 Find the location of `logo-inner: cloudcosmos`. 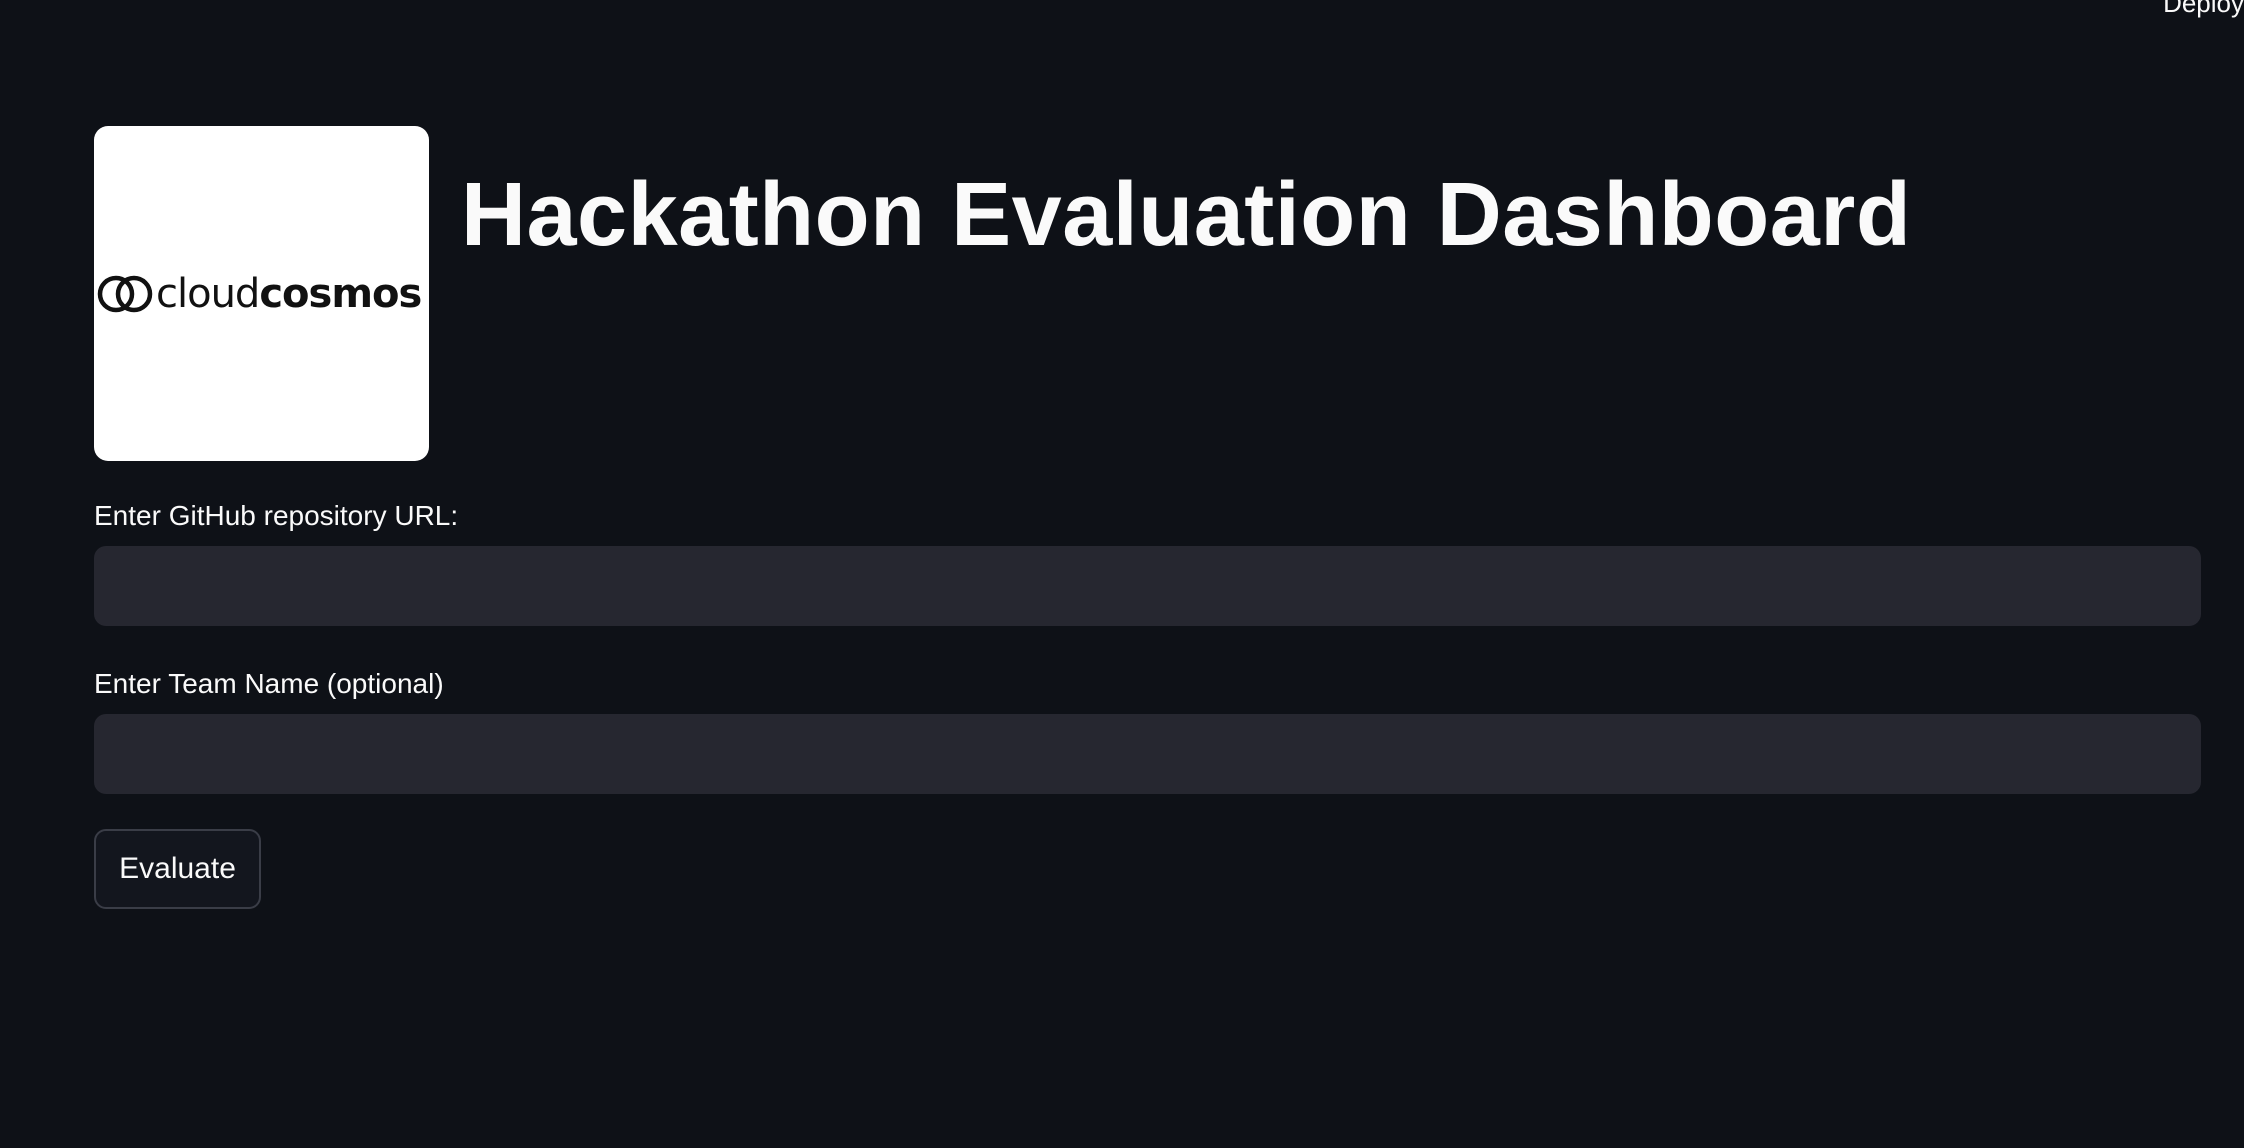

logo-inner: cloudcosmos is located at coordinates (258, 293).